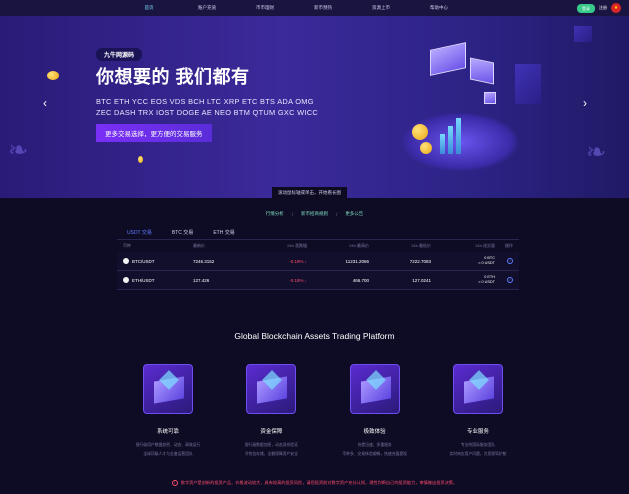  Describe the element at coordinates (271, 432) in the screenshot. I see `feature-title: 资金保障` at that location.